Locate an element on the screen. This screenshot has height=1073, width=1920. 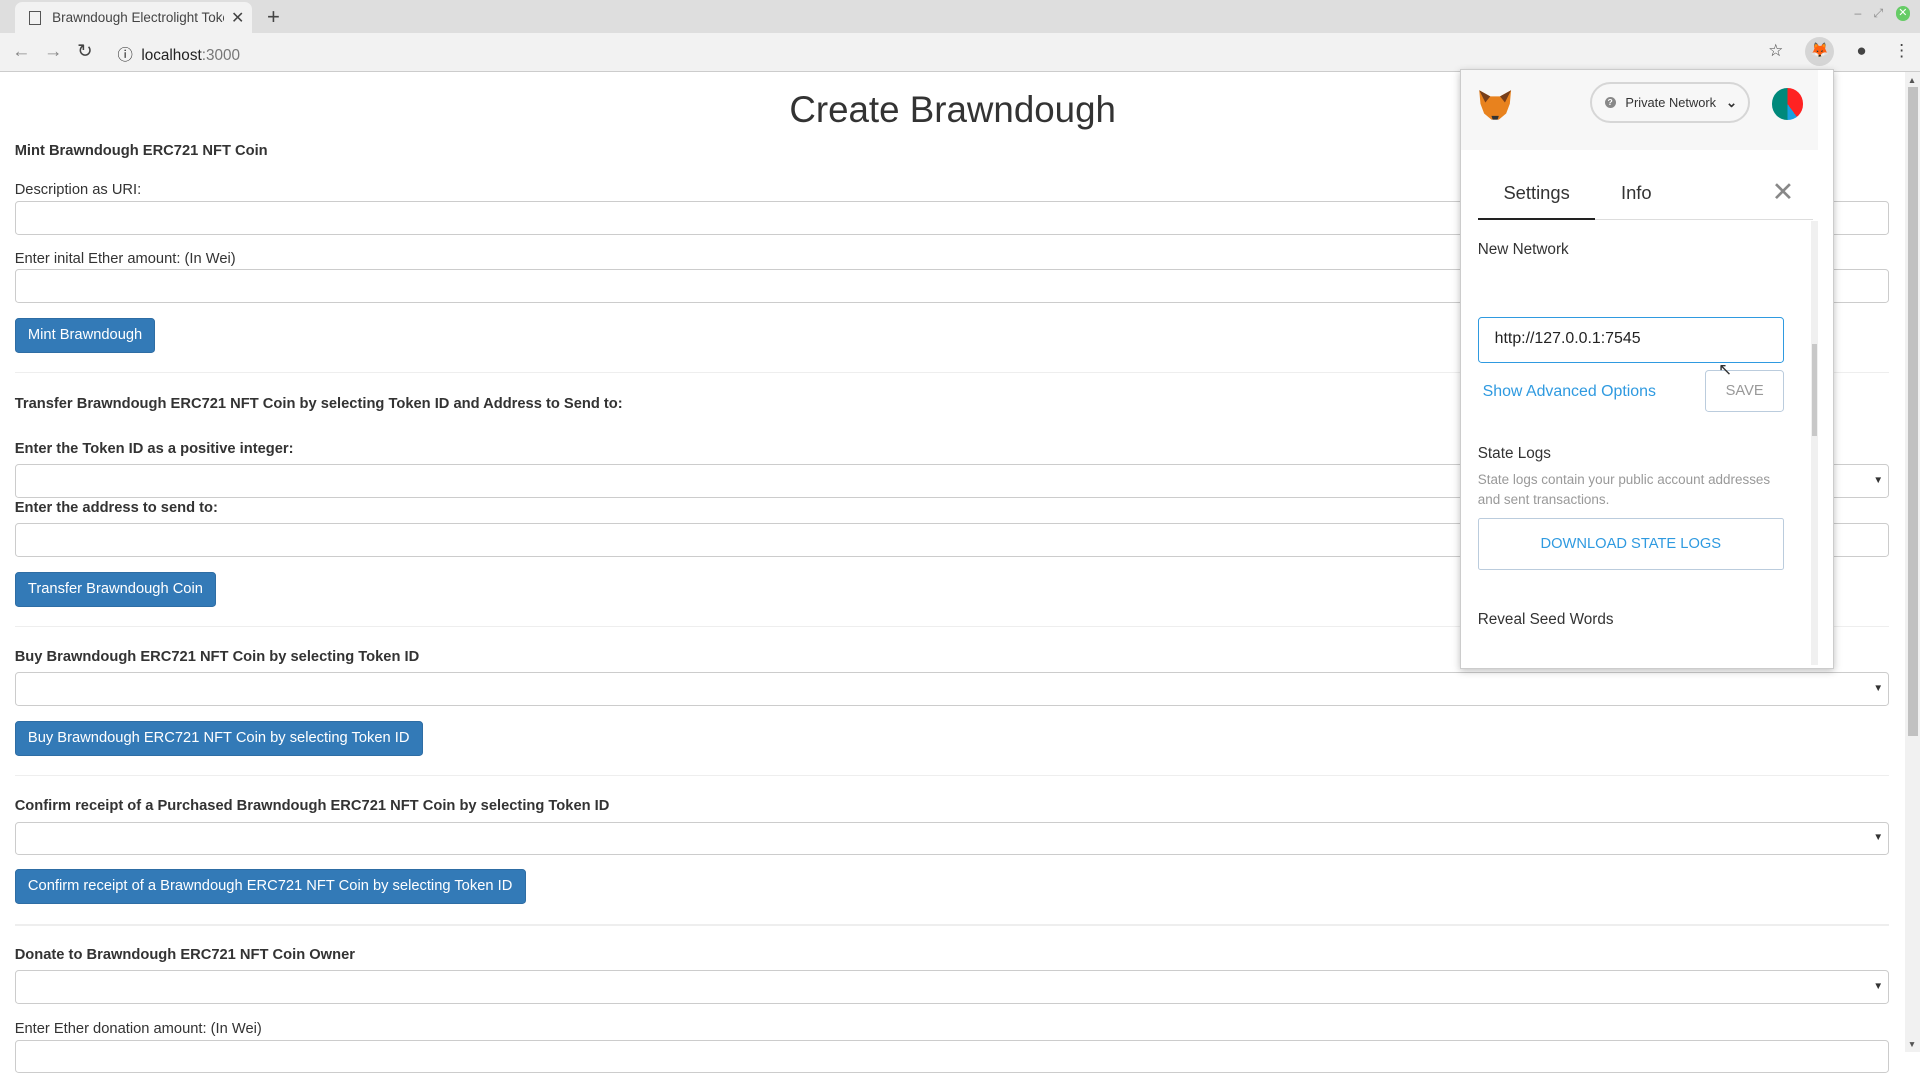
buy-token-select: ▼ is located at coordinates (951, 689).